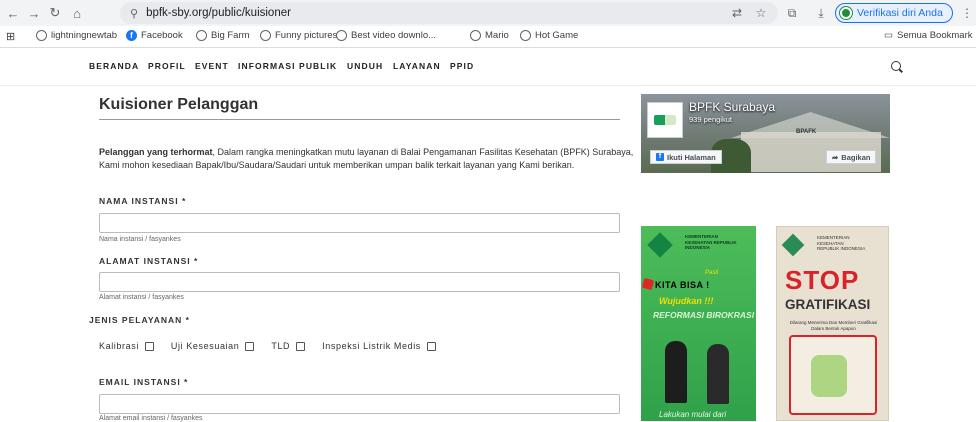  I want to click on gratifikasi-text: GRATIFIKASI, so click(828, 304).